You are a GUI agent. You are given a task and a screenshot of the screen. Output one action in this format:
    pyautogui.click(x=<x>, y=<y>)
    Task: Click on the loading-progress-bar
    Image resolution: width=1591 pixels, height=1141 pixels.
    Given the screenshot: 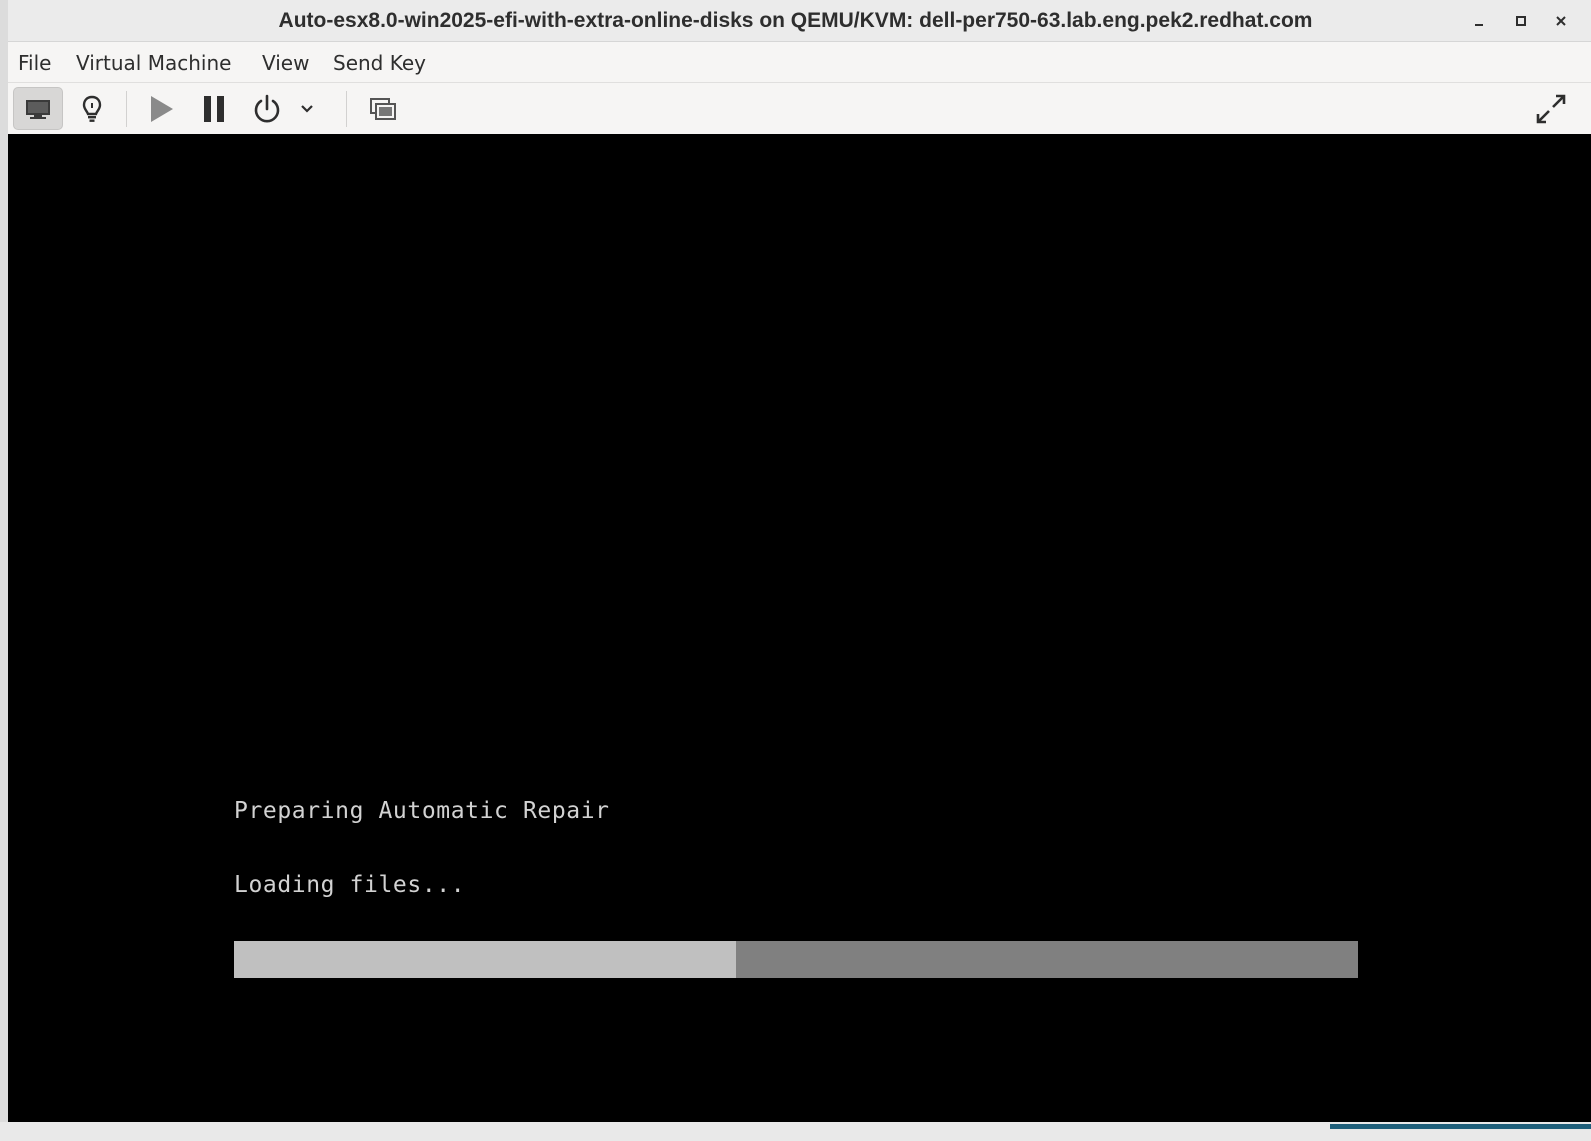 What is the action you would take?
    pyautogui.click(x=796, y=959)
    